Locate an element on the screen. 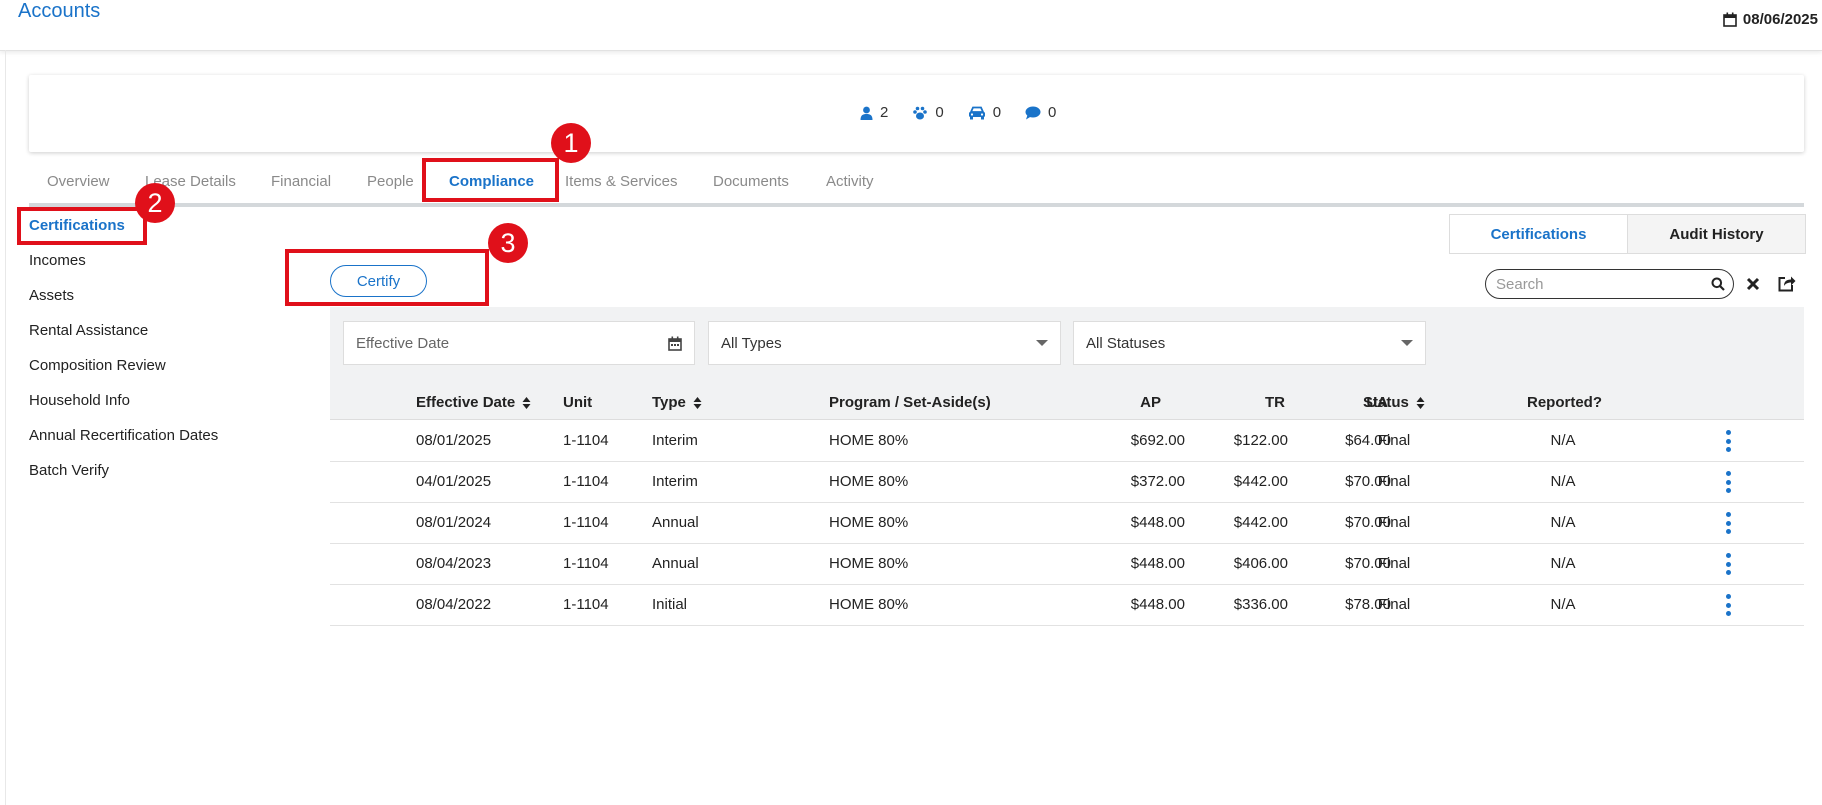 Image resolution: width=1822 pixels, height=805 pixels. toggle-certifications: Certifications is located at coordinates (1539, 234).